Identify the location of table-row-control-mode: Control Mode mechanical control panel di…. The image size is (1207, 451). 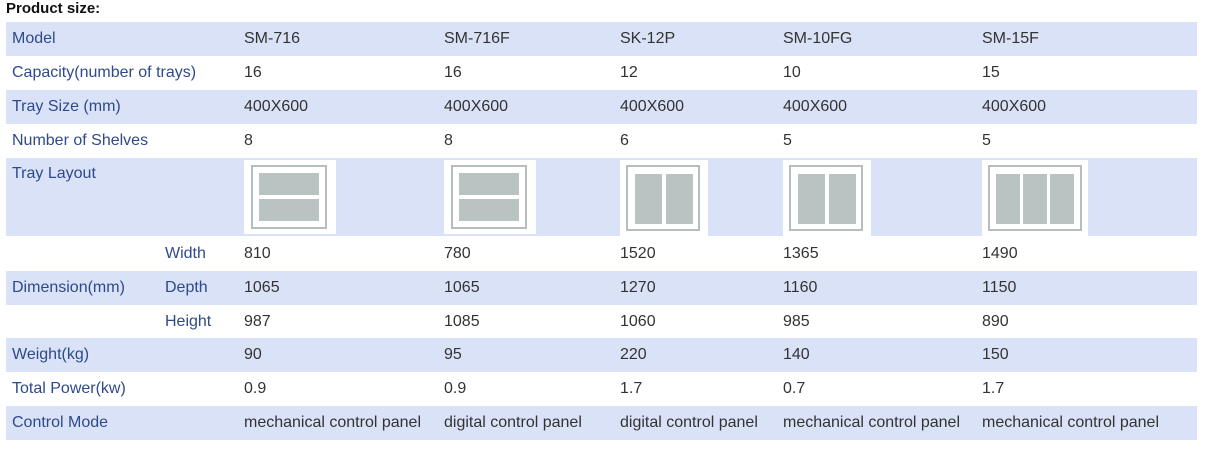
(601, 423).